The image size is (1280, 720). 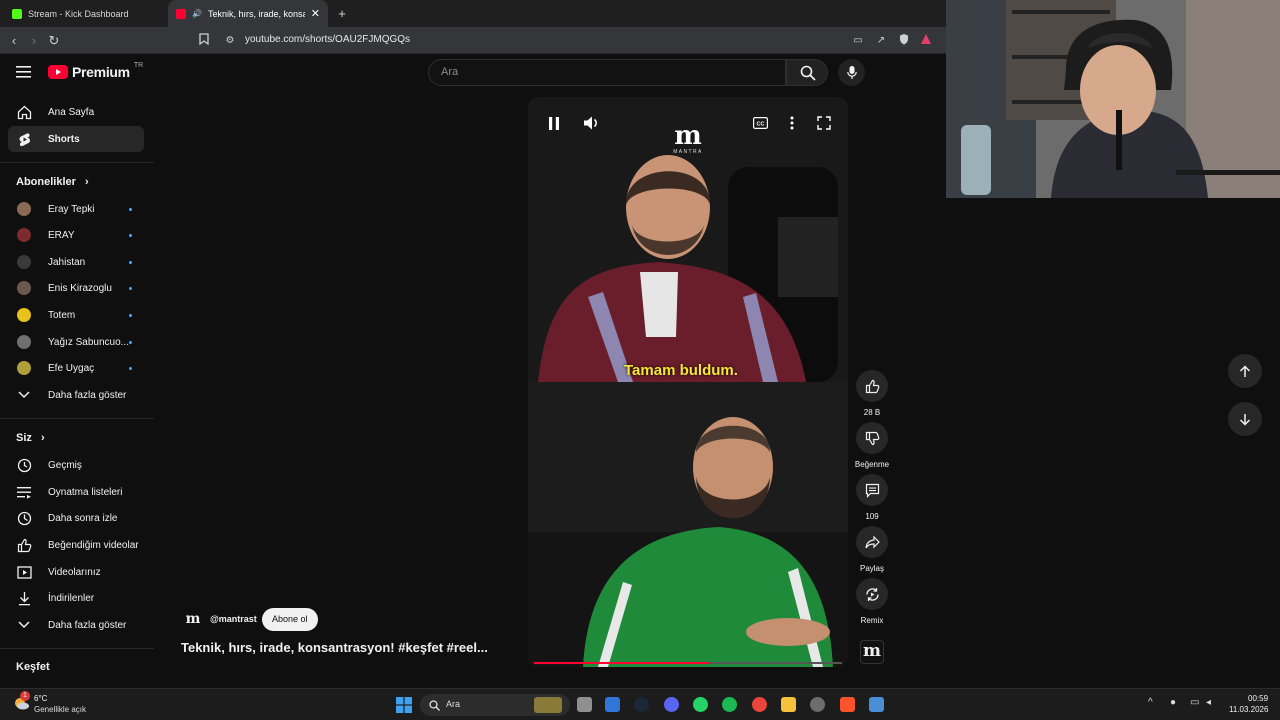 I want to click on reload-icon: ↻, so click(x=54, y=41).